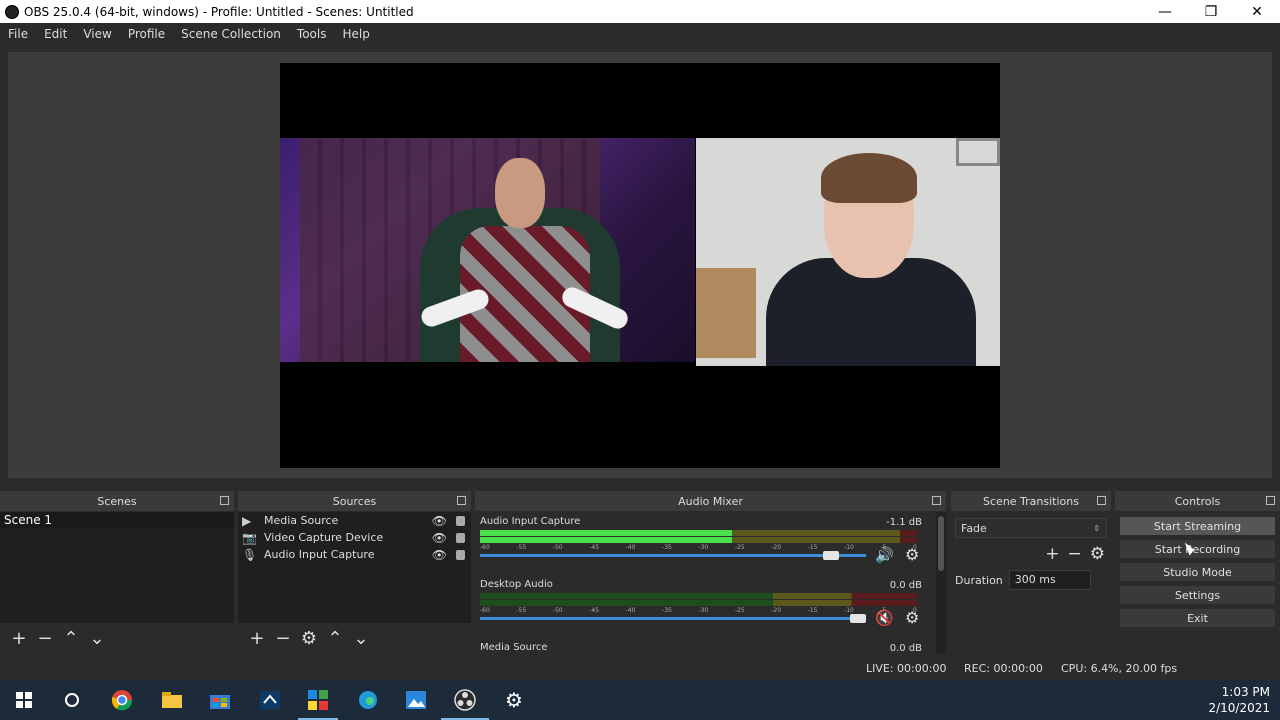 This screenshot has width=1280, height=720. Describe the element at coordinates (1165, 11) in the screenshot. I see `minimize-button: —` at that location.